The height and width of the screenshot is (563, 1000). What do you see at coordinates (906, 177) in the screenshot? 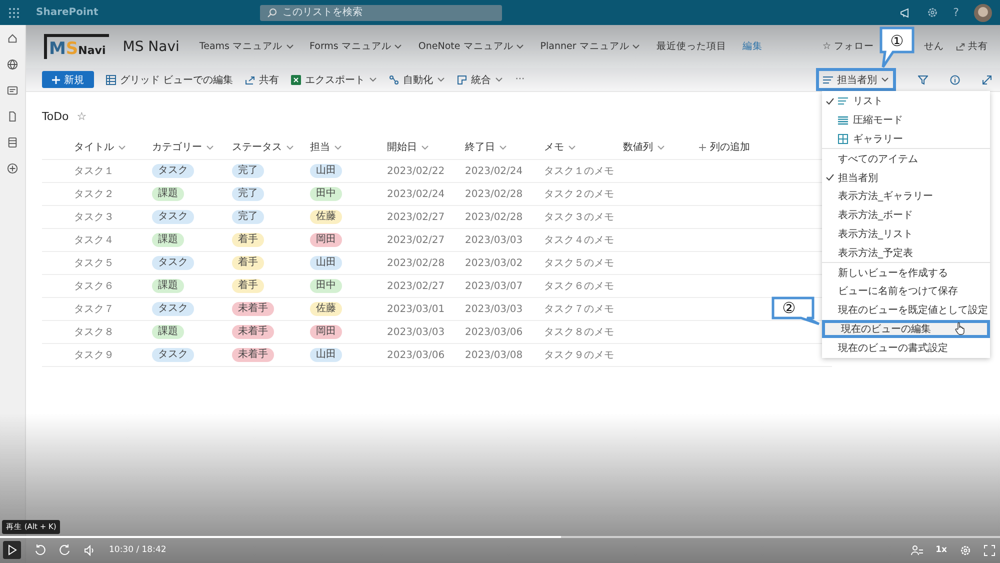
I see `menu-item: 担当者別` at bounding box center [906, 177].